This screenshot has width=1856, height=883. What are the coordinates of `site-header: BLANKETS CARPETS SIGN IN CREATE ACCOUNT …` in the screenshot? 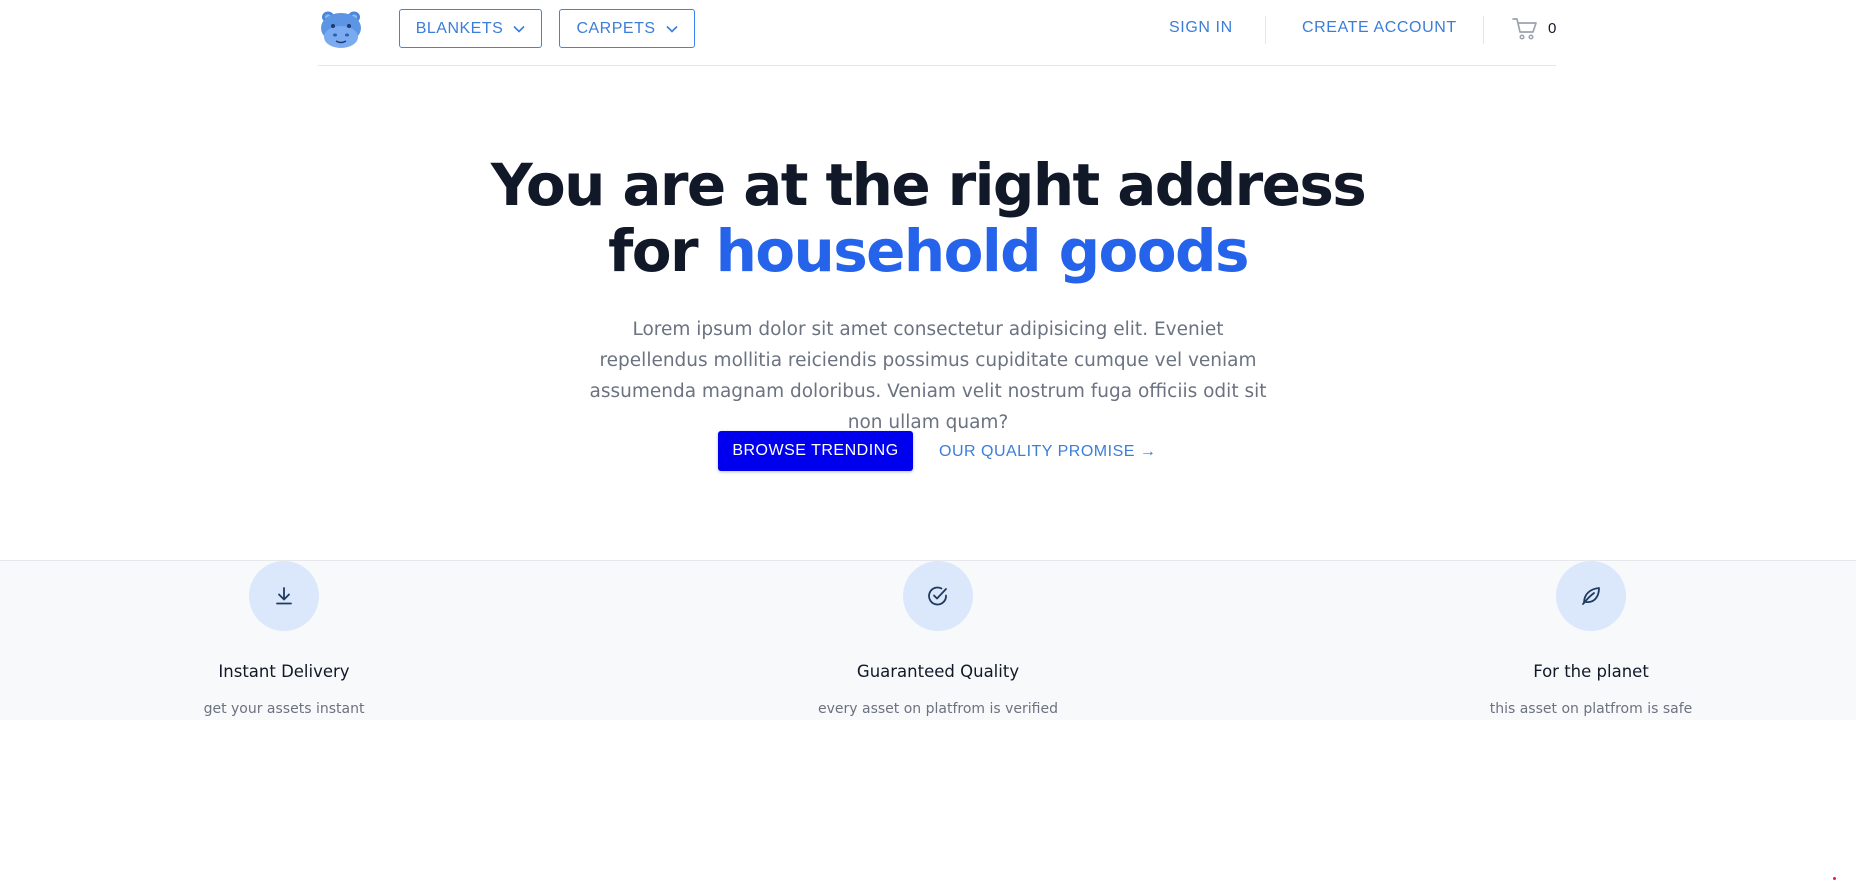 It's located at (937, 33).